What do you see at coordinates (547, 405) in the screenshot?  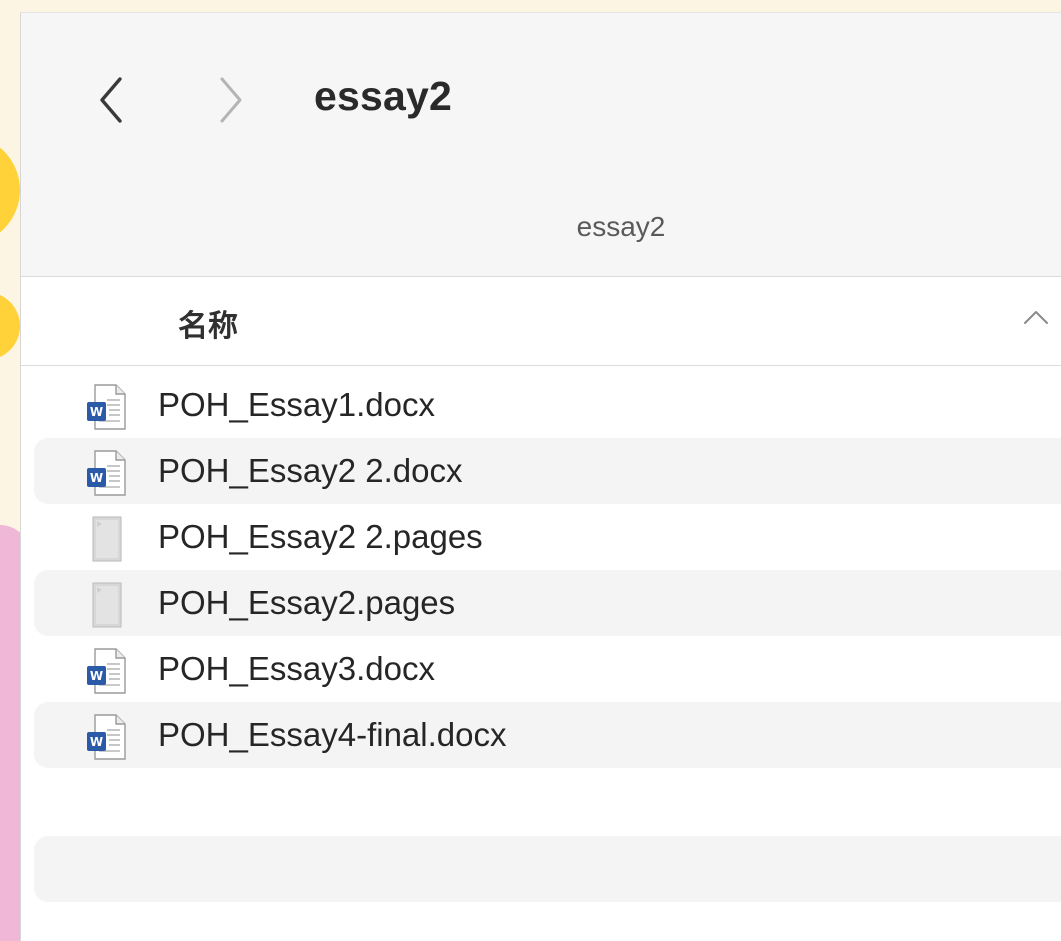 I see `list-item: W POH_Essay1.docx` at bounding box center [547, 405].